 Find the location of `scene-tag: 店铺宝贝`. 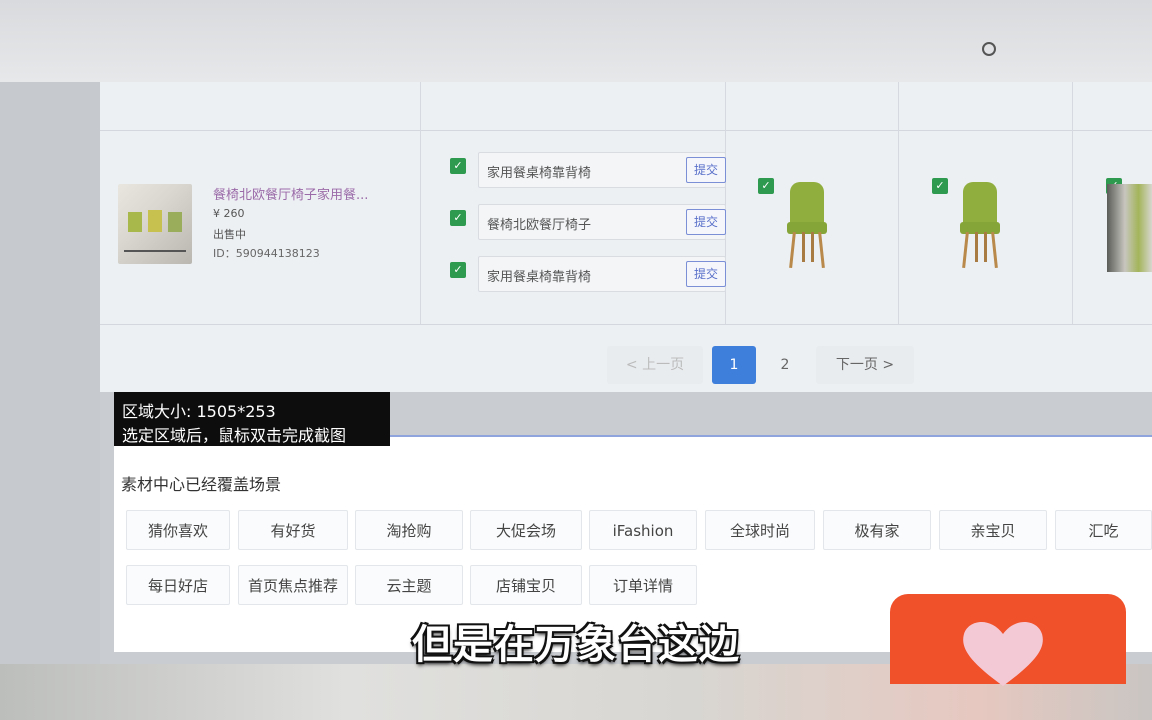

scene-tag: 店铺宝贝 is located at coordinates (526, 585).